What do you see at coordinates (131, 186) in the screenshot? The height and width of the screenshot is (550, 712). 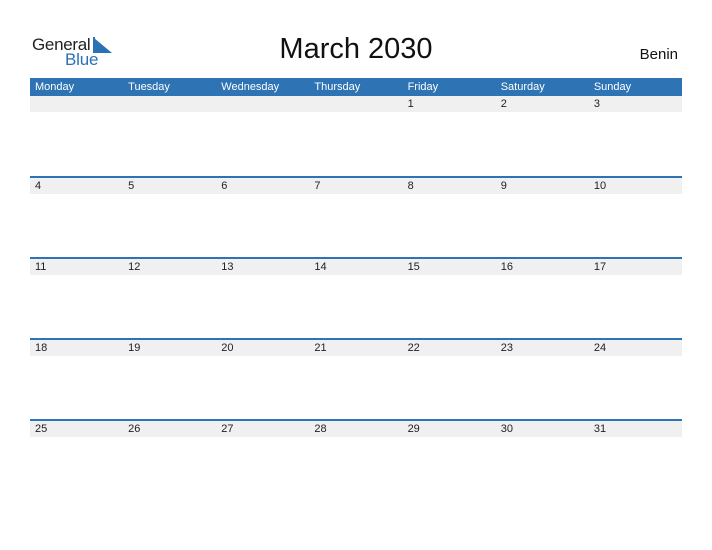 I see `day-cell: 5` at bounding box center [131, 186].